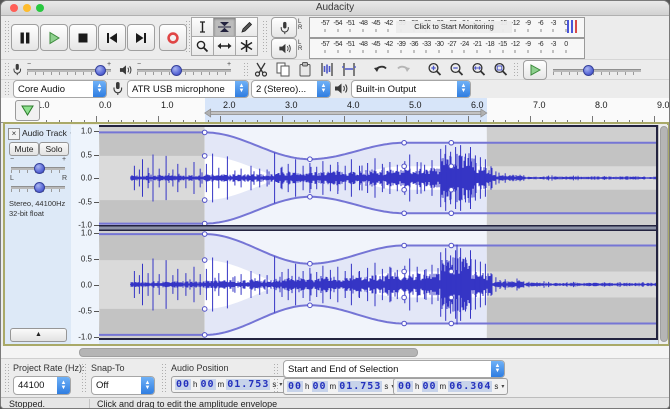  I want to click on pause-button, so click(25, 37).